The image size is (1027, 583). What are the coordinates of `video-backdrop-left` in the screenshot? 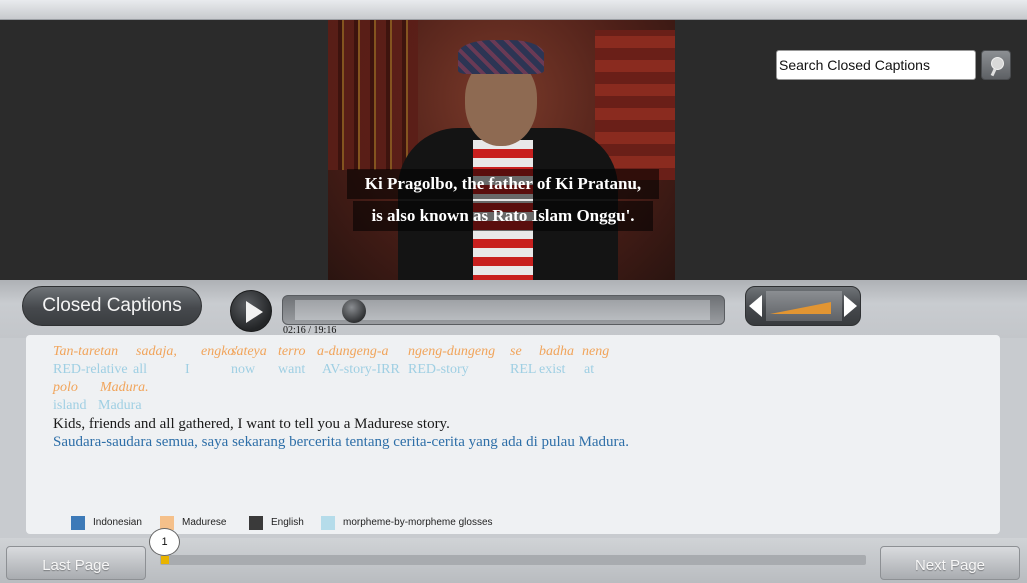 It's located at (373, 95).